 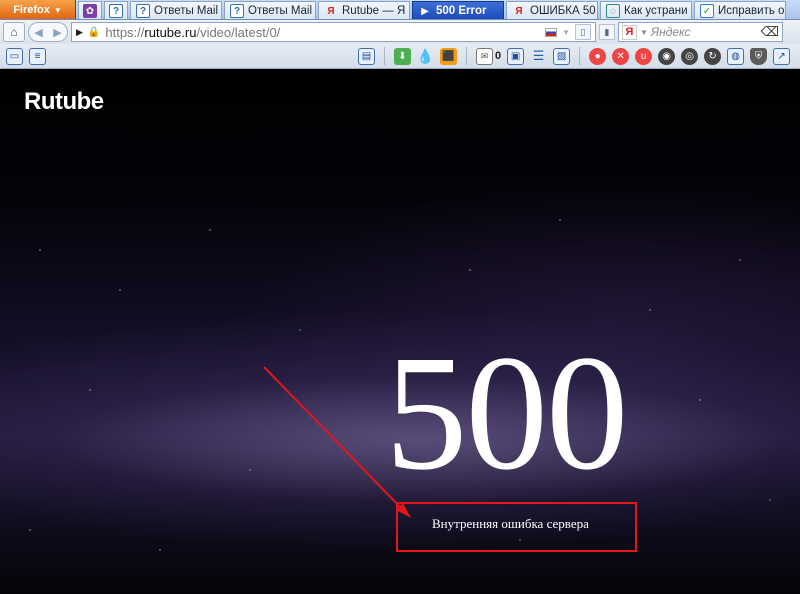 What do you see at coordinates (667, 56) in the screenshot?
I see `ghost-icon: ◉` at bounding box center [667, 56].